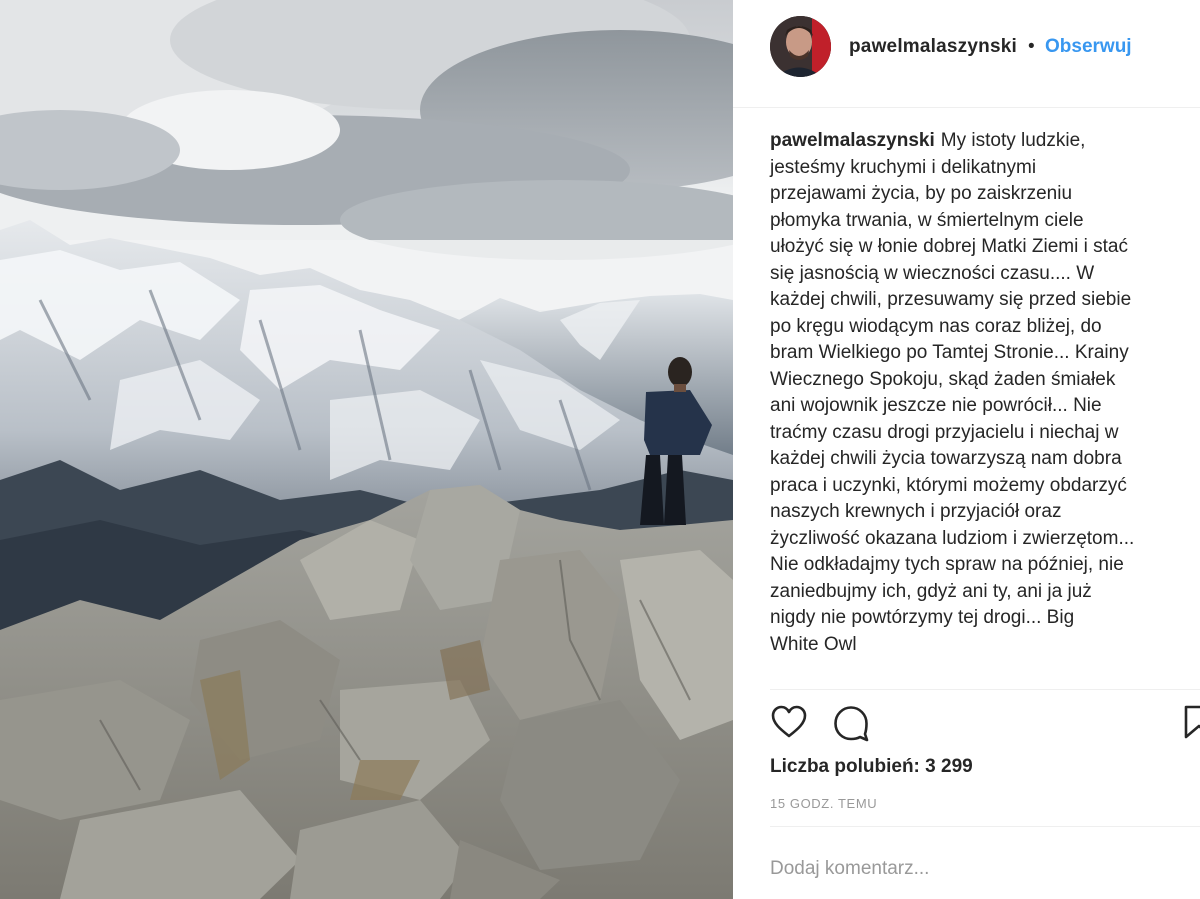  I want to click on comment-icon, so click(851, 724).